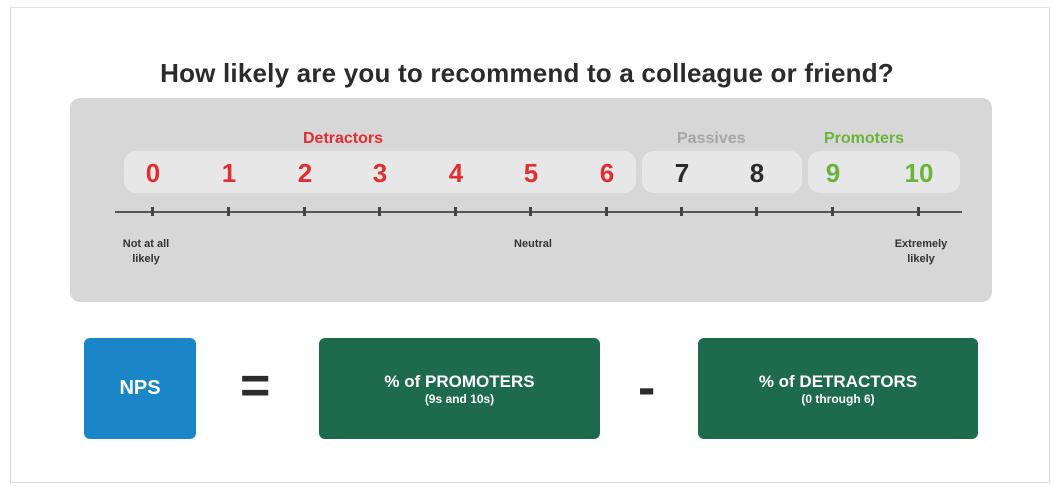 The image size is (1054, 486). I want to click on detractors-percent-box: % of DETRACTORS (0 through 6), so click(838, 388).